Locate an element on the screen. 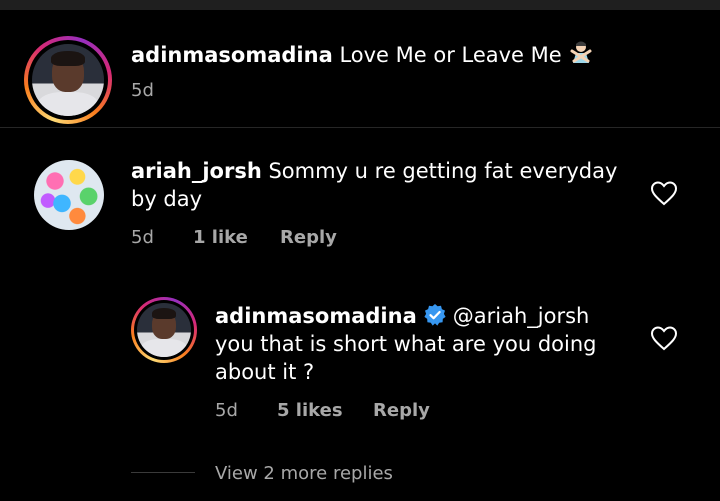 The image size is (720, 501). comment-time: 5d is located at coordinates (142, 237).